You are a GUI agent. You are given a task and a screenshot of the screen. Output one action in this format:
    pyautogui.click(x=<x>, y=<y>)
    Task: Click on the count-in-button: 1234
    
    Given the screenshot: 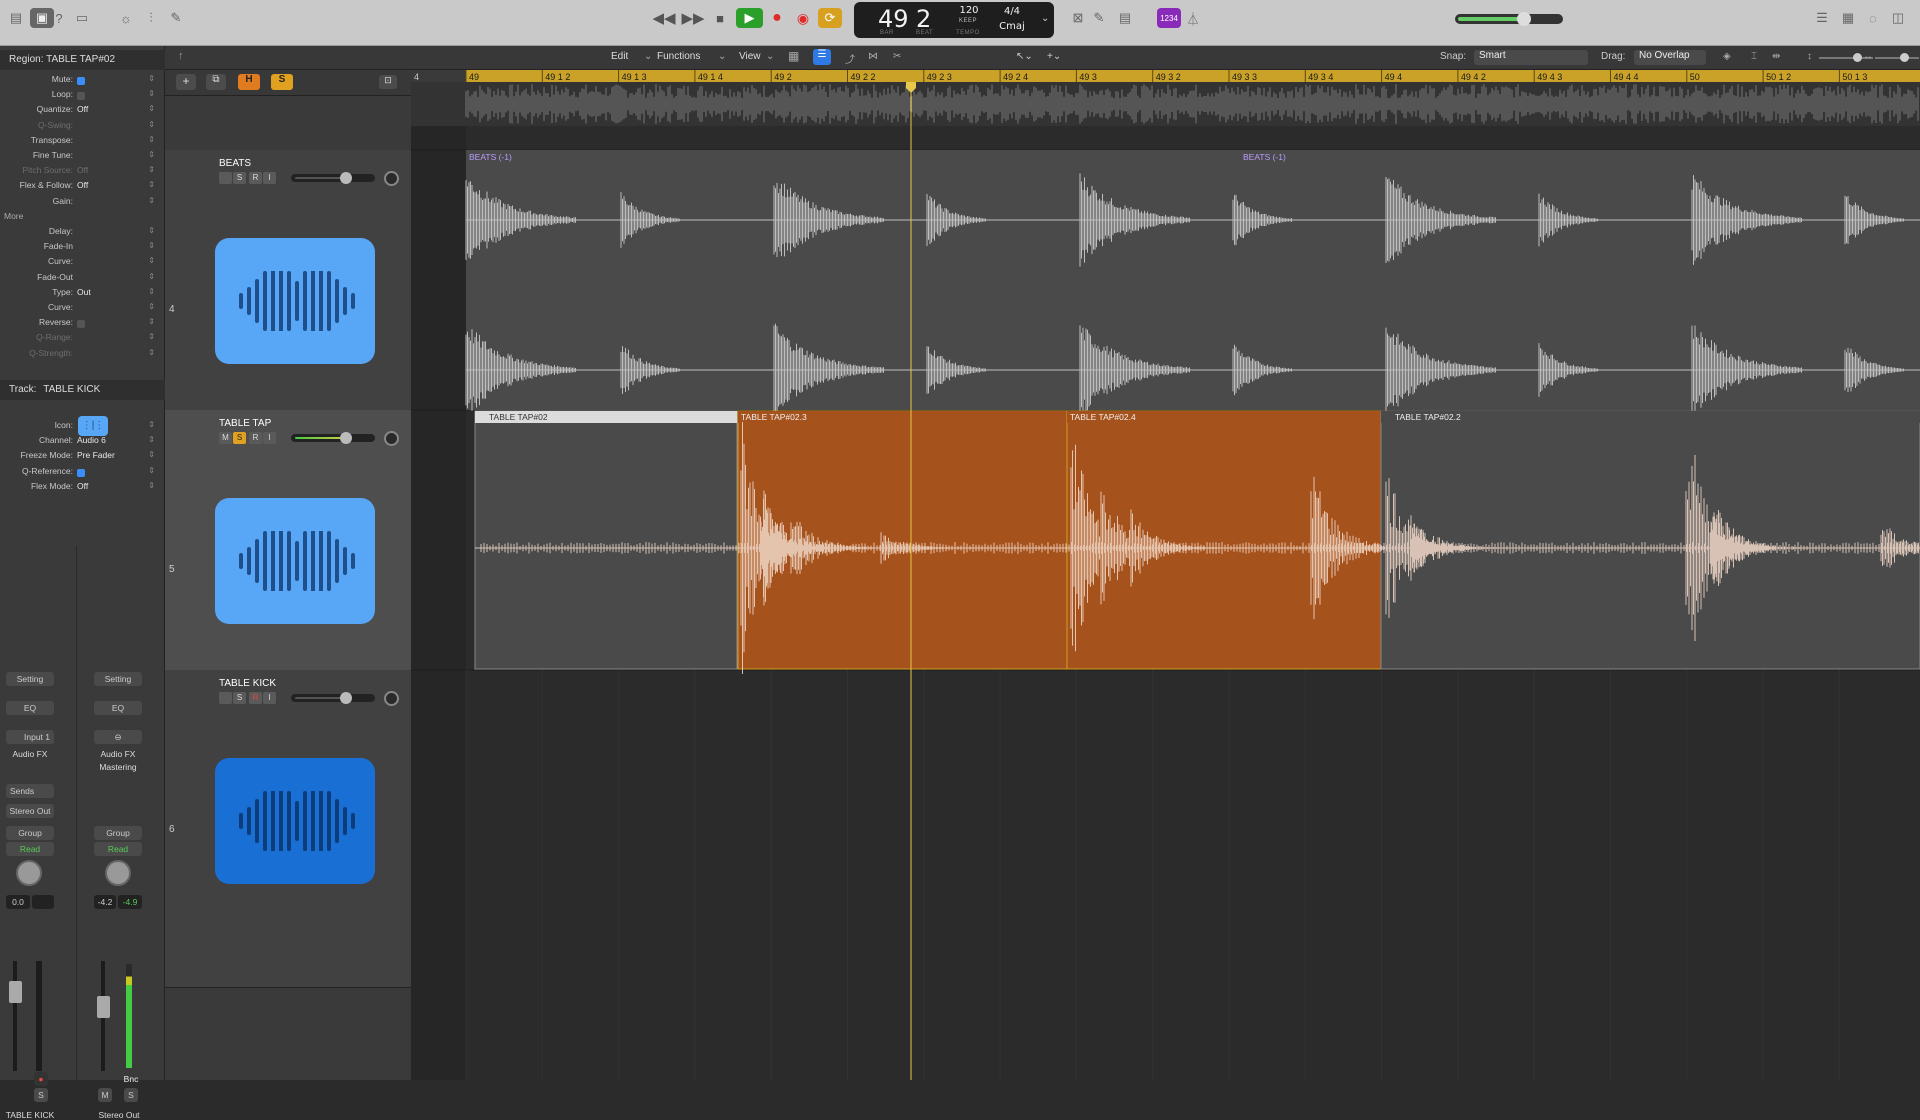 What is the action you would take?
    pyautogui.click(x=1169, y=18)
    